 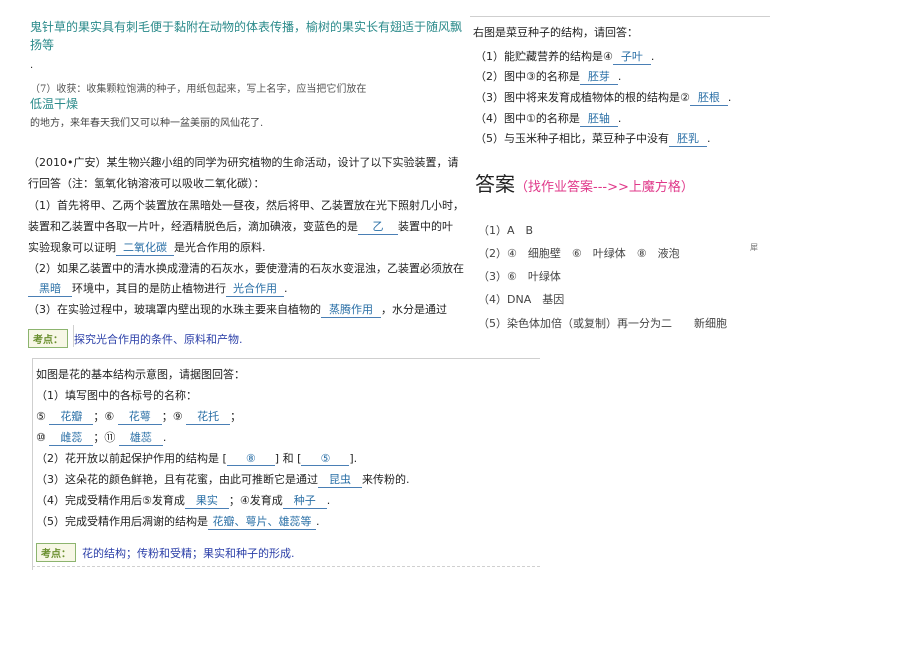 I want to click on answer-line: （4）DNA 基因, so click(x=521, y=299).